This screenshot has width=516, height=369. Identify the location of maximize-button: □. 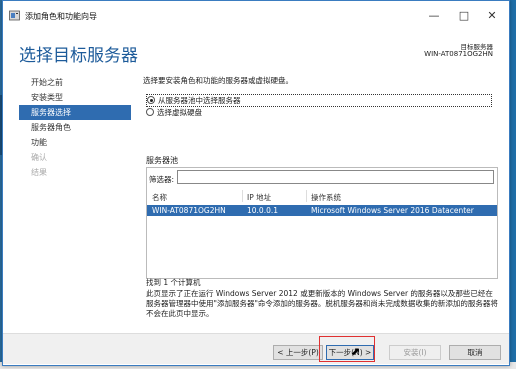
(464, 16).